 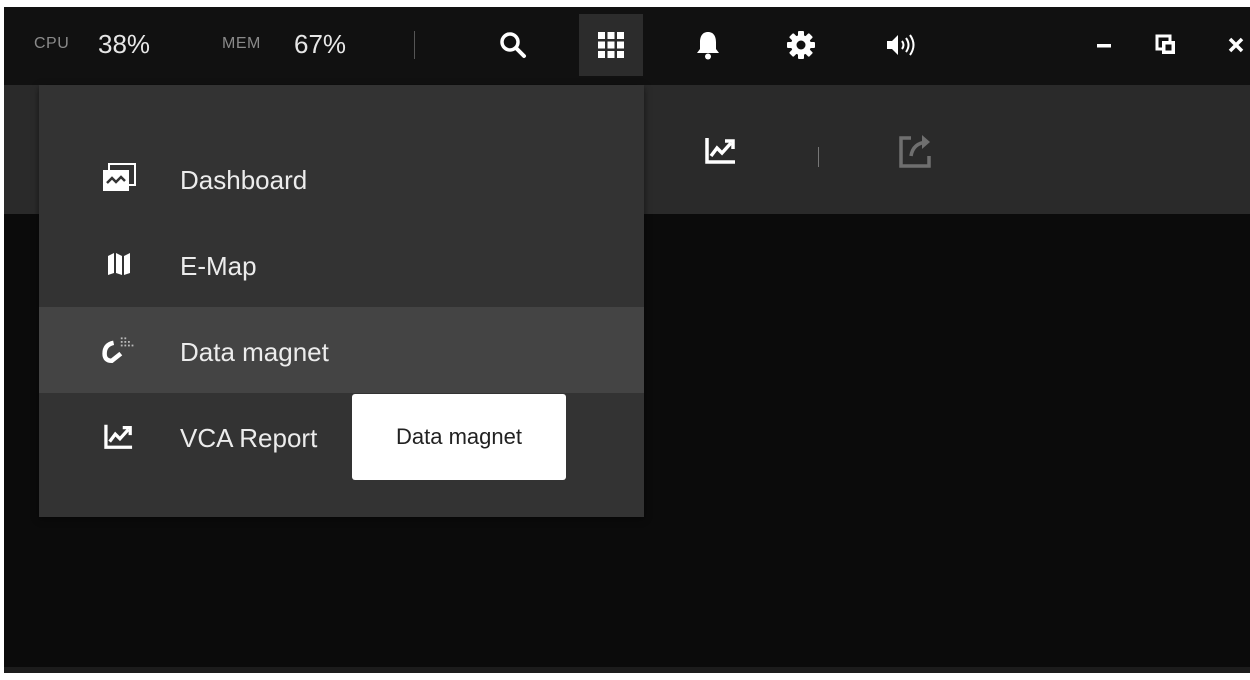 What do you see at coordinates (1236, 45) in the screenshot?
I see `close-icon` at bounding box center [1236, 45].